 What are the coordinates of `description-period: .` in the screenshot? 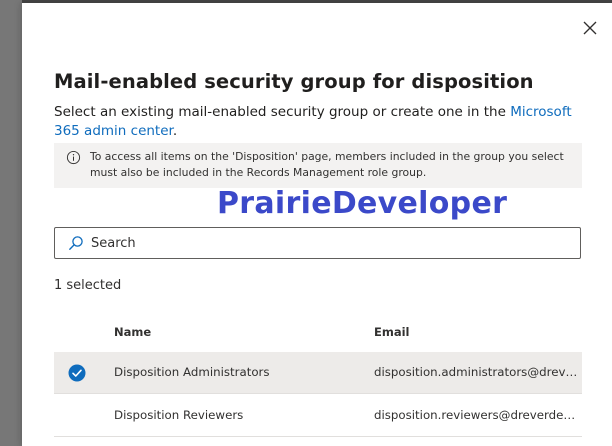 It's located at (175, 131).